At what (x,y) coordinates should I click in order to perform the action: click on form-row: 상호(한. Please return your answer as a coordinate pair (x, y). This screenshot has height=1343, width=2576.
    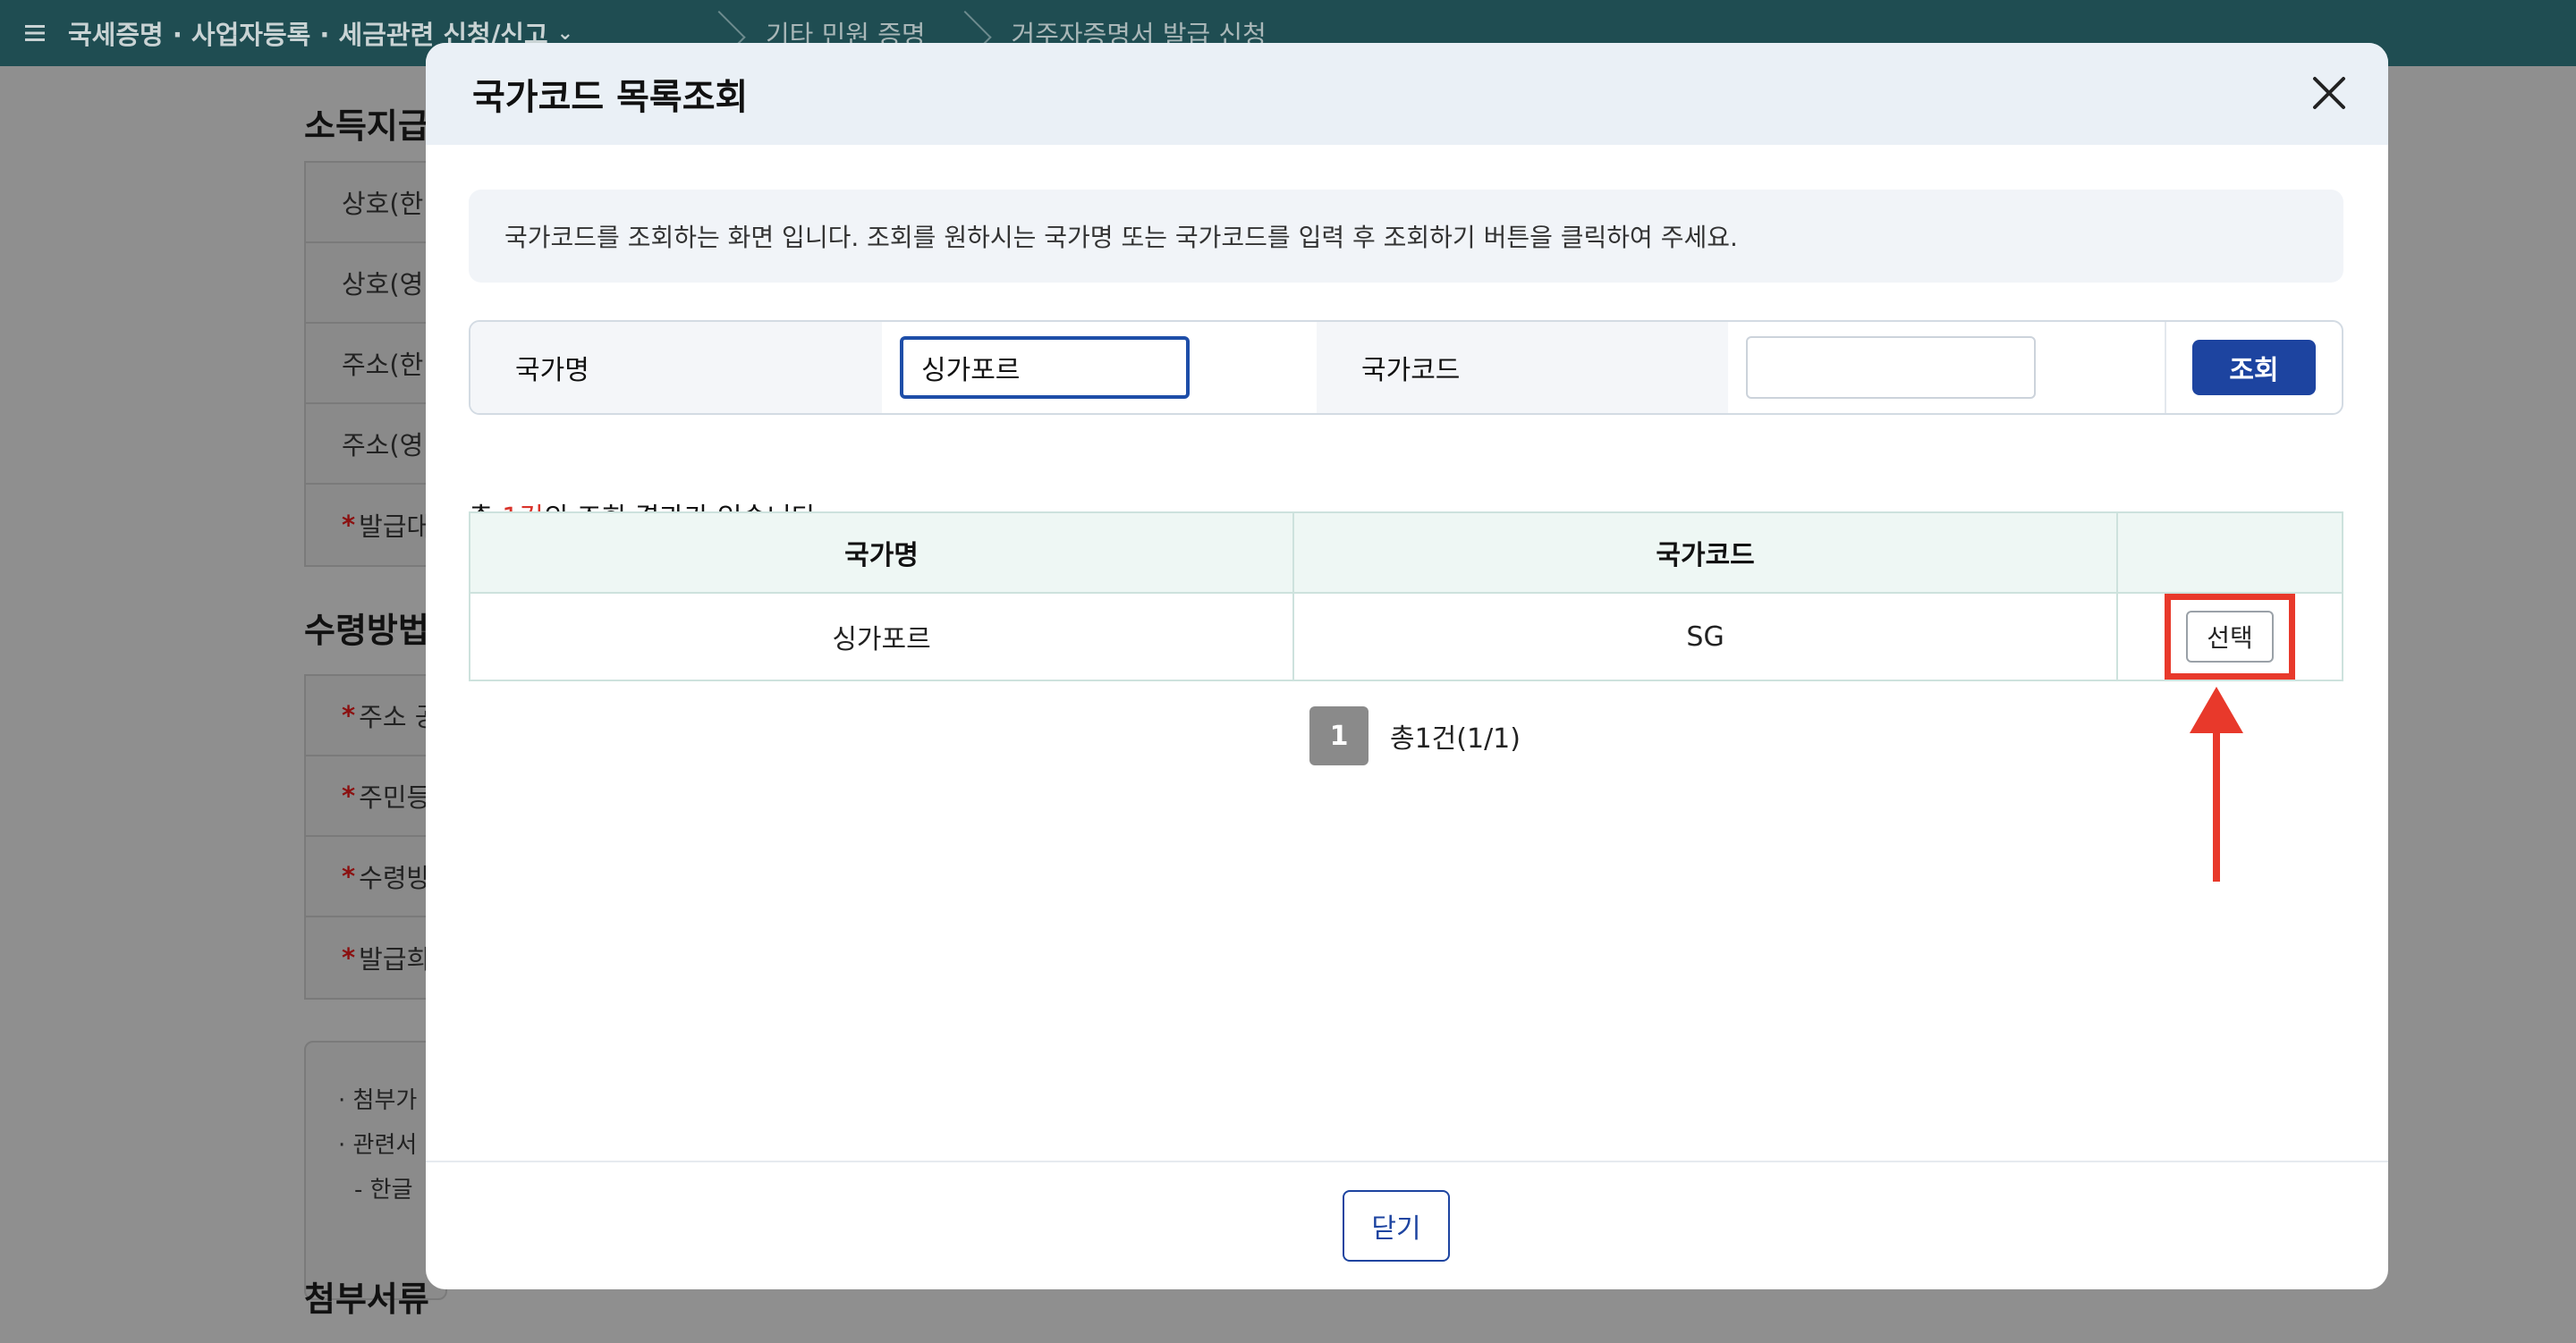
    Looking at the image, I should click on (375, 203).